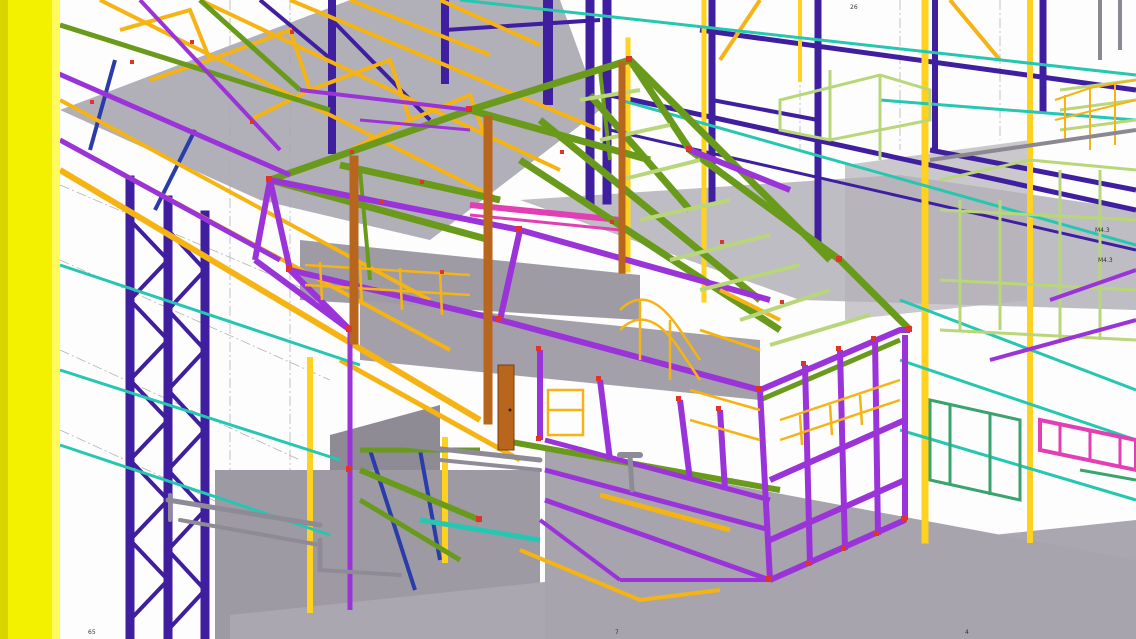 The image size is (1136, 639). What do you see at coordinates (30, 319) in the screenshot?
I see `yellow-edge-column` at bounding box center [30, 319].